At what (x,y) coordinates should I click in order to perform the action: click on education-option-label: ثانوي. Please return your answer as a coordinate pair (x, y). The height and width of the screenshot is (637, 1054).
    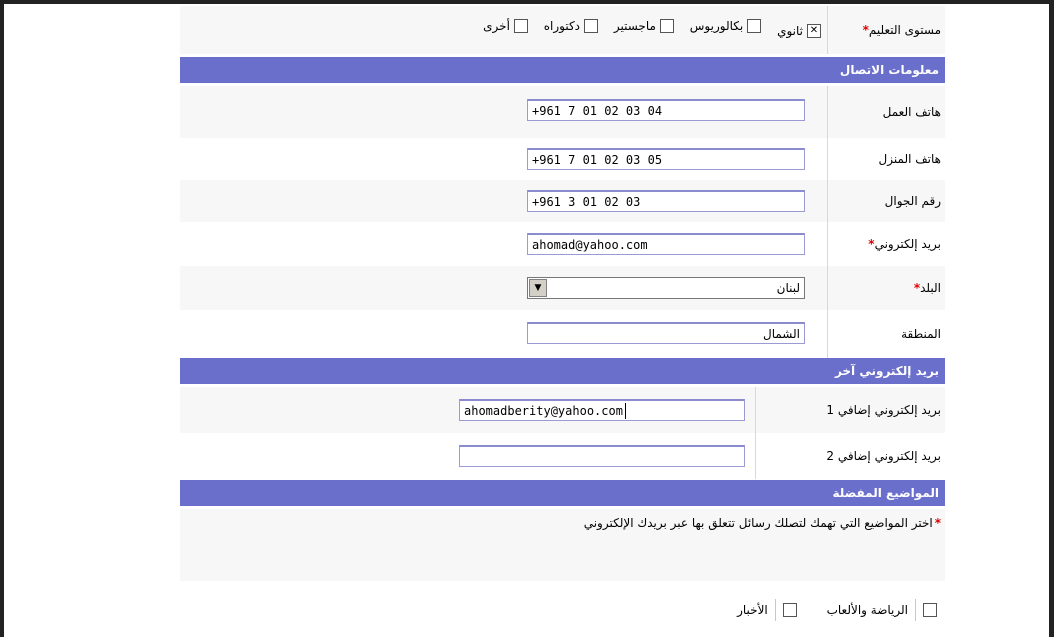
    Looking at the image, I should click on (790, 31).